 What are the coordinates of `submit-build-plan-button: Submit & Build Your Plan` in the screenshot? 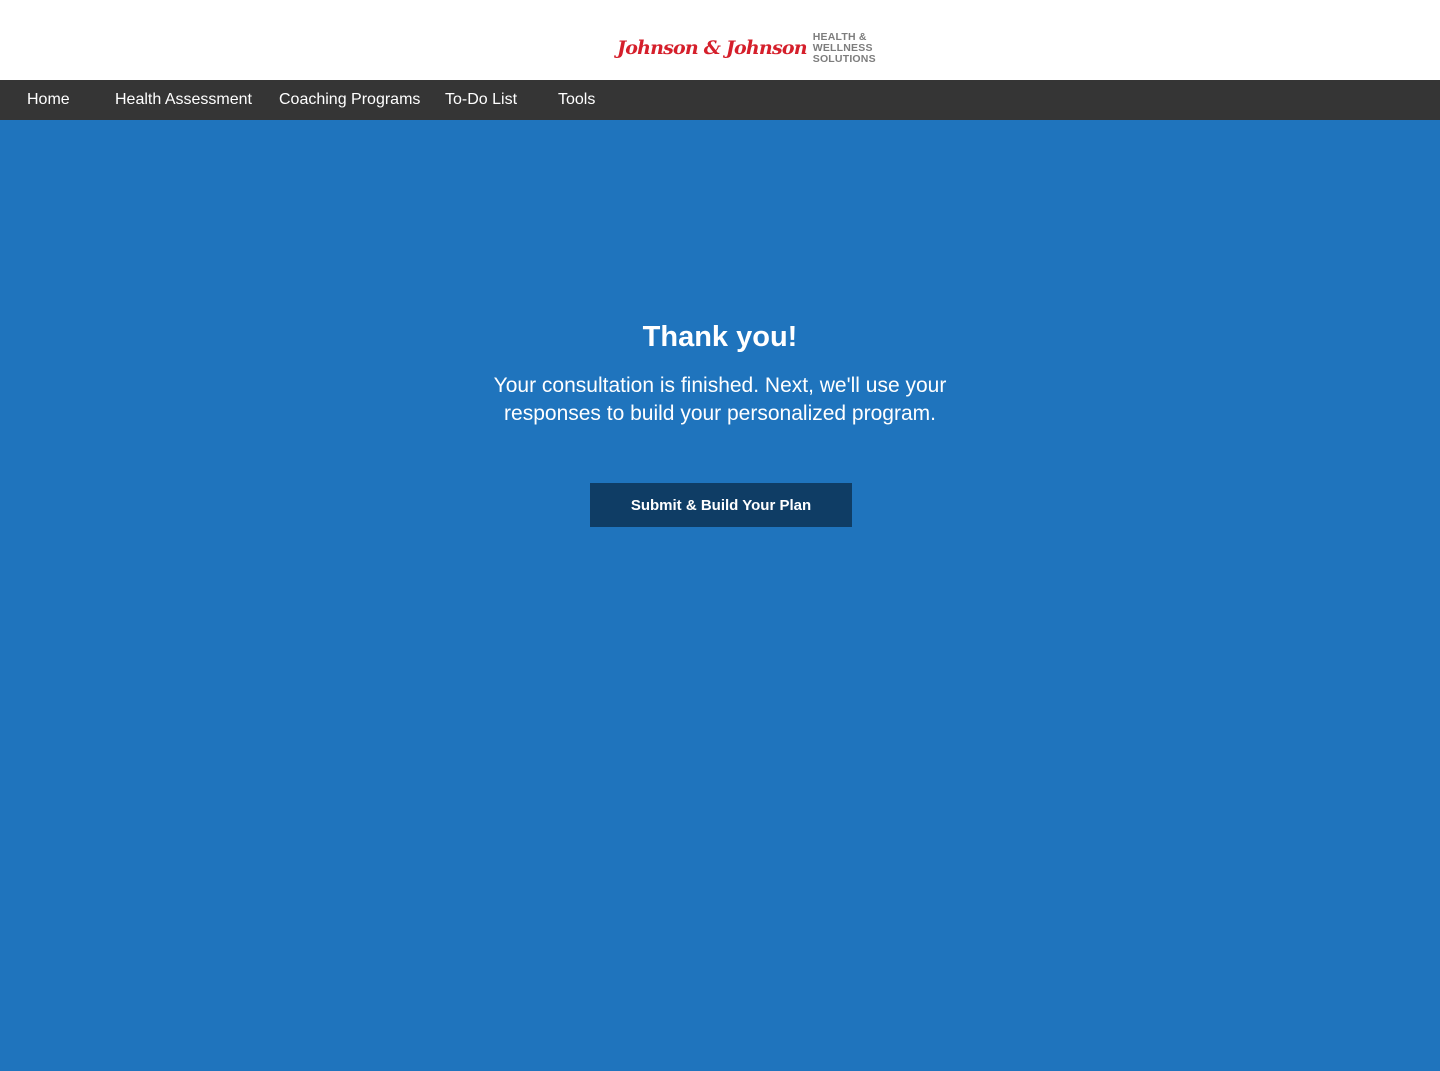 It's located at (721, 505).